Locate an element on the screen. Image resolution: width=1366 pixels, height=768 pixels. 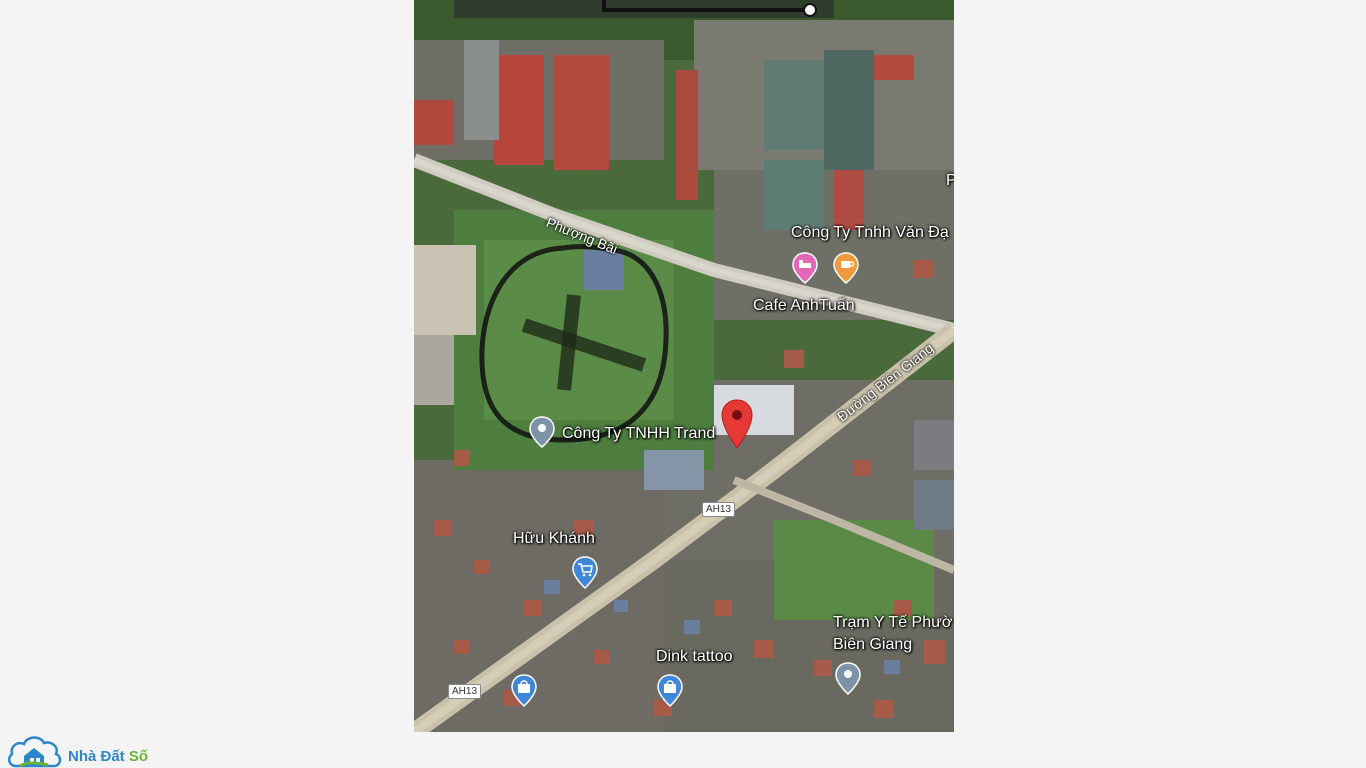
label-company-van-dai: Công Ty Tnhh Văn Đạ is located at coordinates (870, 232).